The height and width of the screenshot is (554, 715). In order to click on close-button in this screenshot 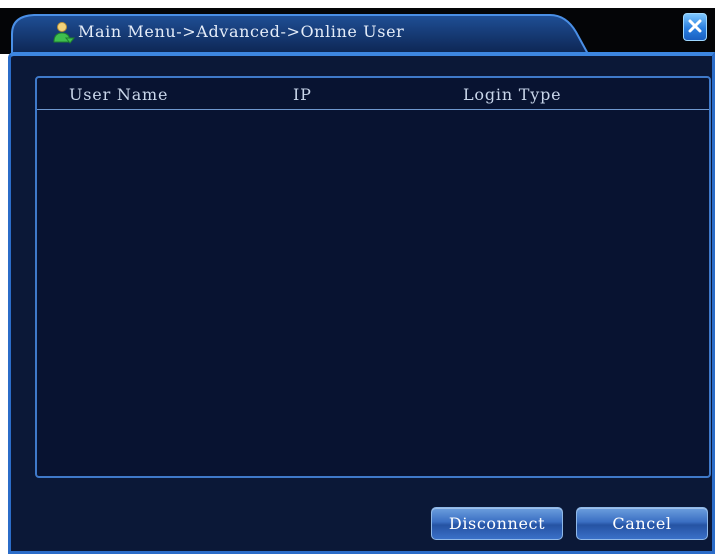, I will do `click(695, 27)`.